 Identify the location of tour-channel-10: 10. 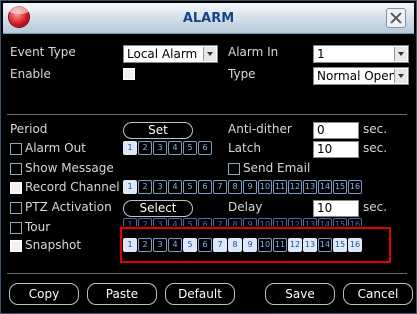
(265, 222).